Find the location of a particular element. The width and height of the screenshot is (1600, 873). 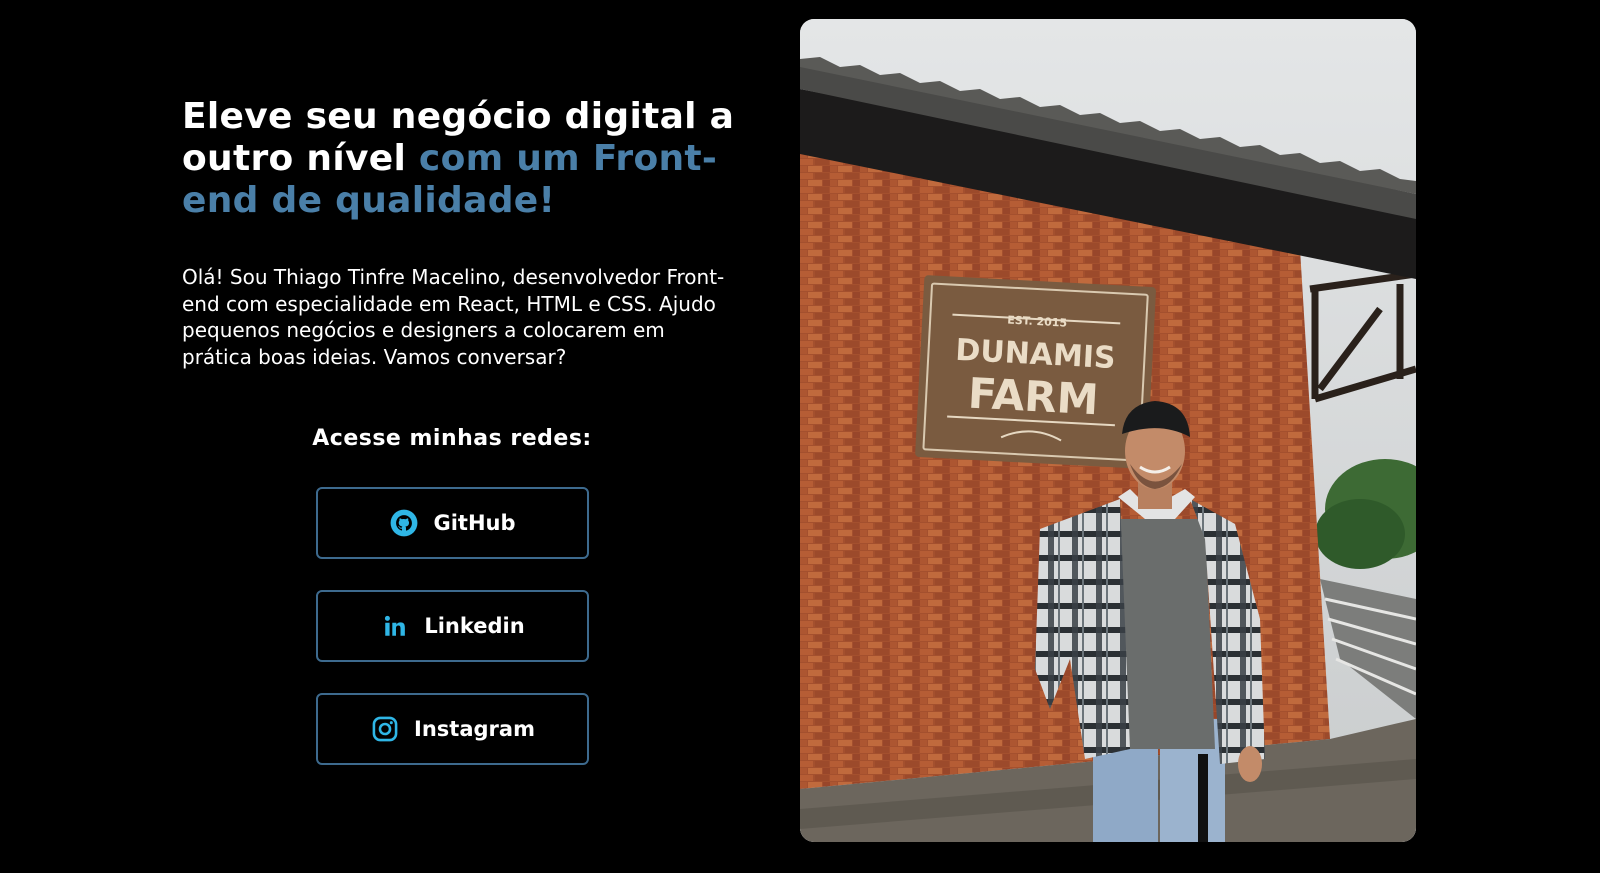

linkedin-icon is located at coordinates (395, 626).